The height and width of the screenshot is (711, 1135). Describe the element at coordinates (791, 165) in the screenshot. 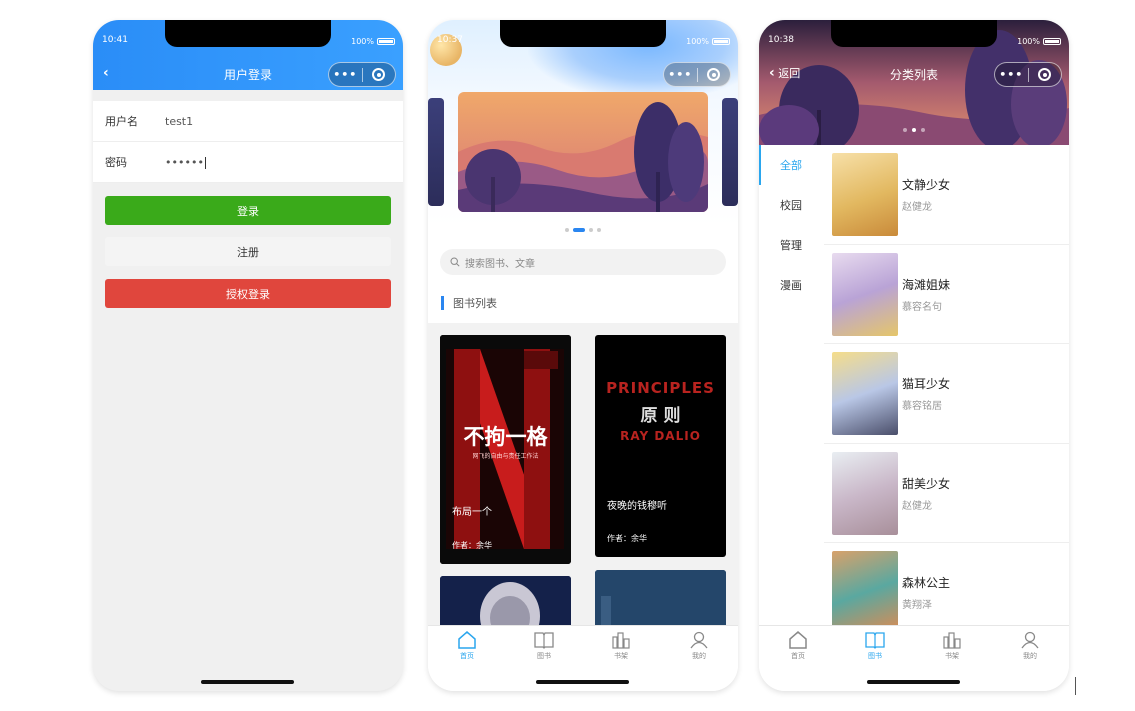

I see `category-all: 全部` at that location.